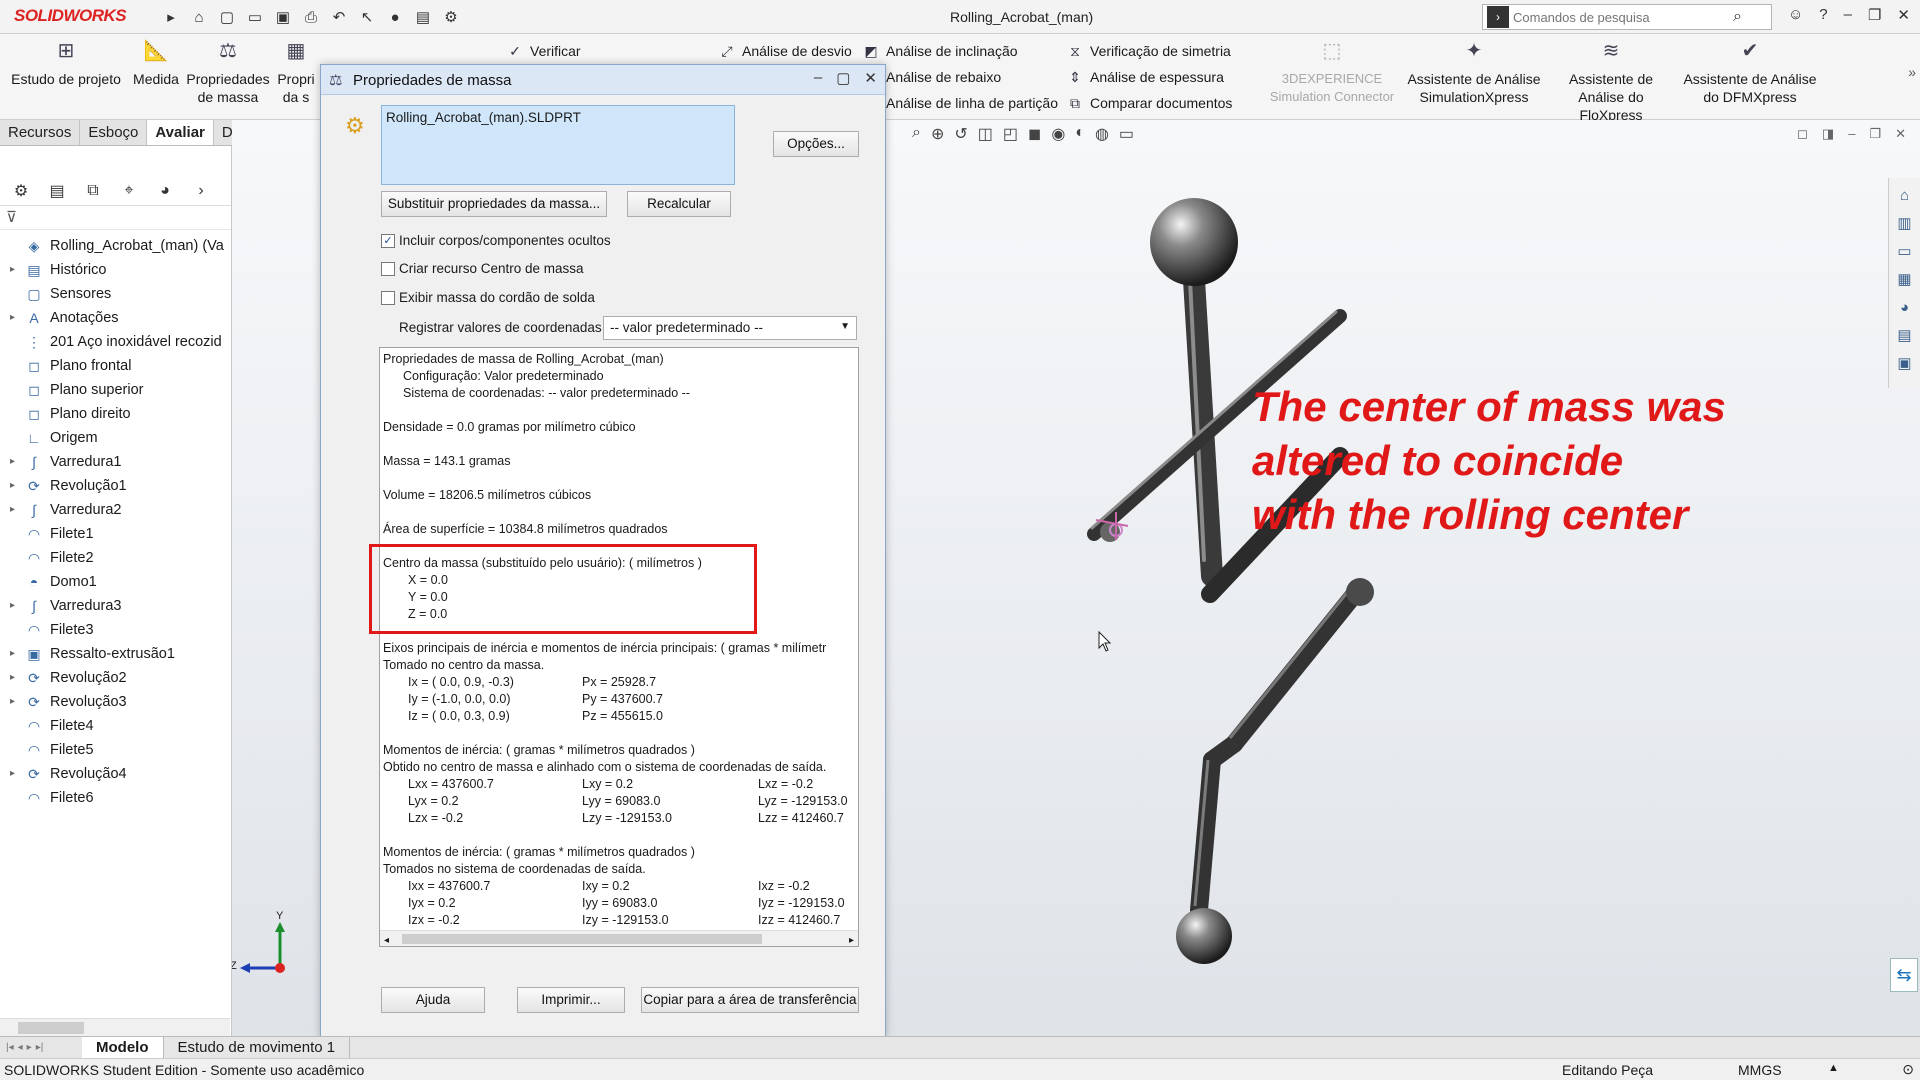 Image resolution: width=1920 pixels, height=1080 pixels. Describe the element at coordinates (20, 1047) in the screenshot. I see `prev-tab-icon: ◂` at that location.